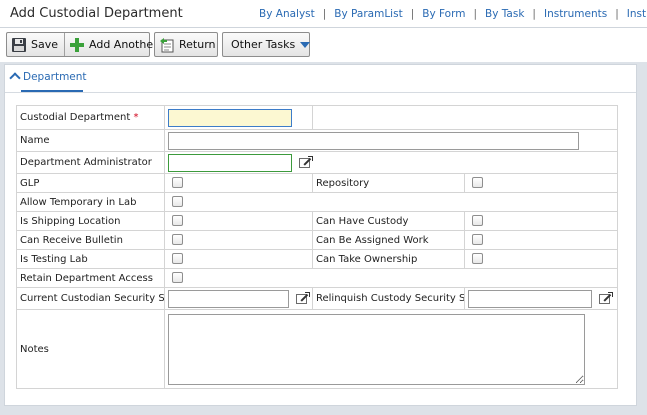 The image size is (647, 415). What do you see at coordinates (575, 14) in the screenshot?
I see `nav-link-instruments: Instruments` at bounding box center [575, 14].